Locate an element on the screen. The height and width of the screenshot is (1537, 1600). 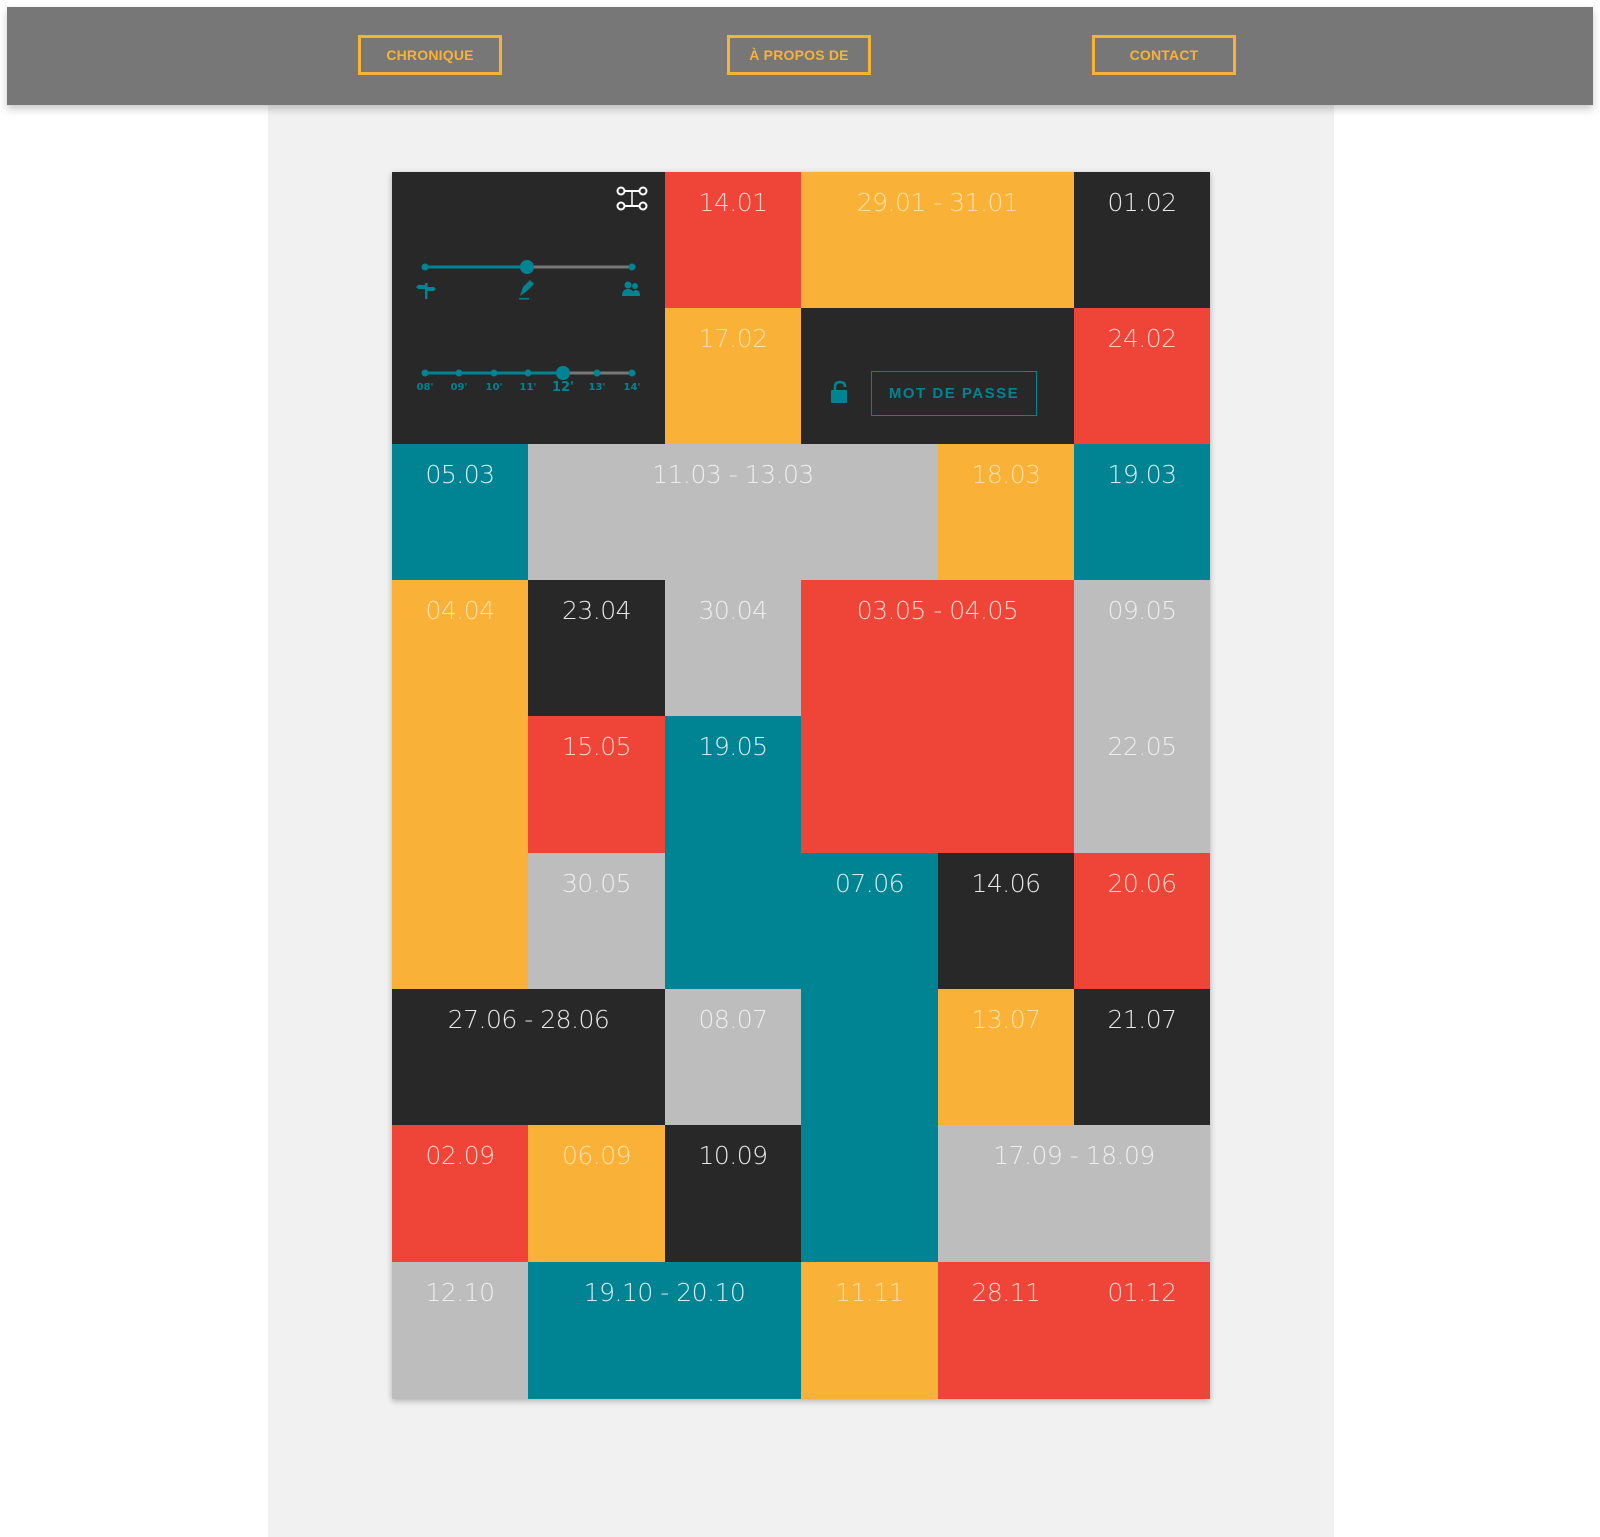
hour-slider is located at coordinates (528, 373).